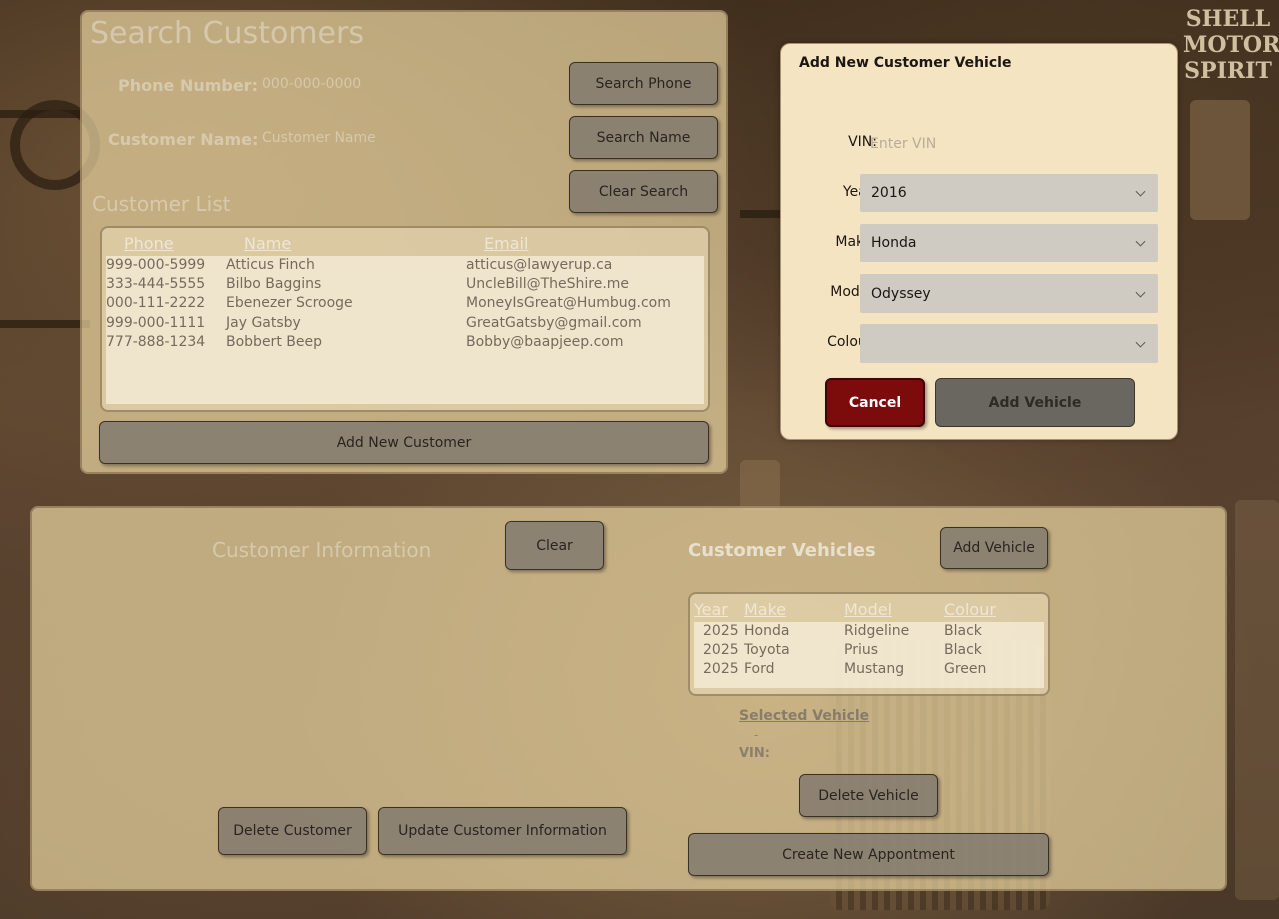 This screenshot has height=919, width=1279. Describe the element at coordinates (1015, 144) in the screenshot. I see `vin-input: Enter VIN` at that location.